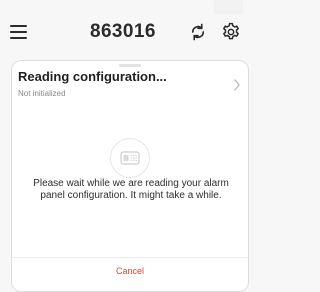 The image size is (320, 292). What do you see at coordinates (237, 85) in the screenshot?
I see `chevron-right-icon` at bounding box center [237, 85].